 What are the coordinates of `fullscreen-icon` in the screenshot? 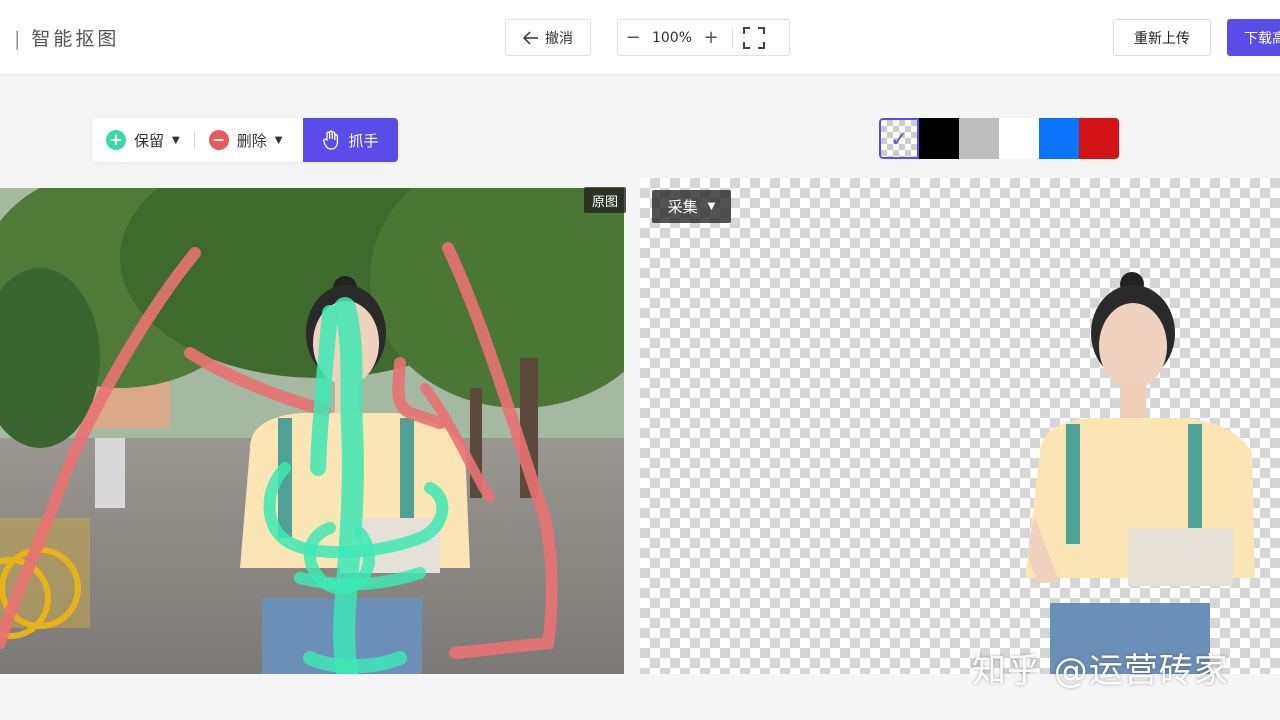 It's located at (754, 37).